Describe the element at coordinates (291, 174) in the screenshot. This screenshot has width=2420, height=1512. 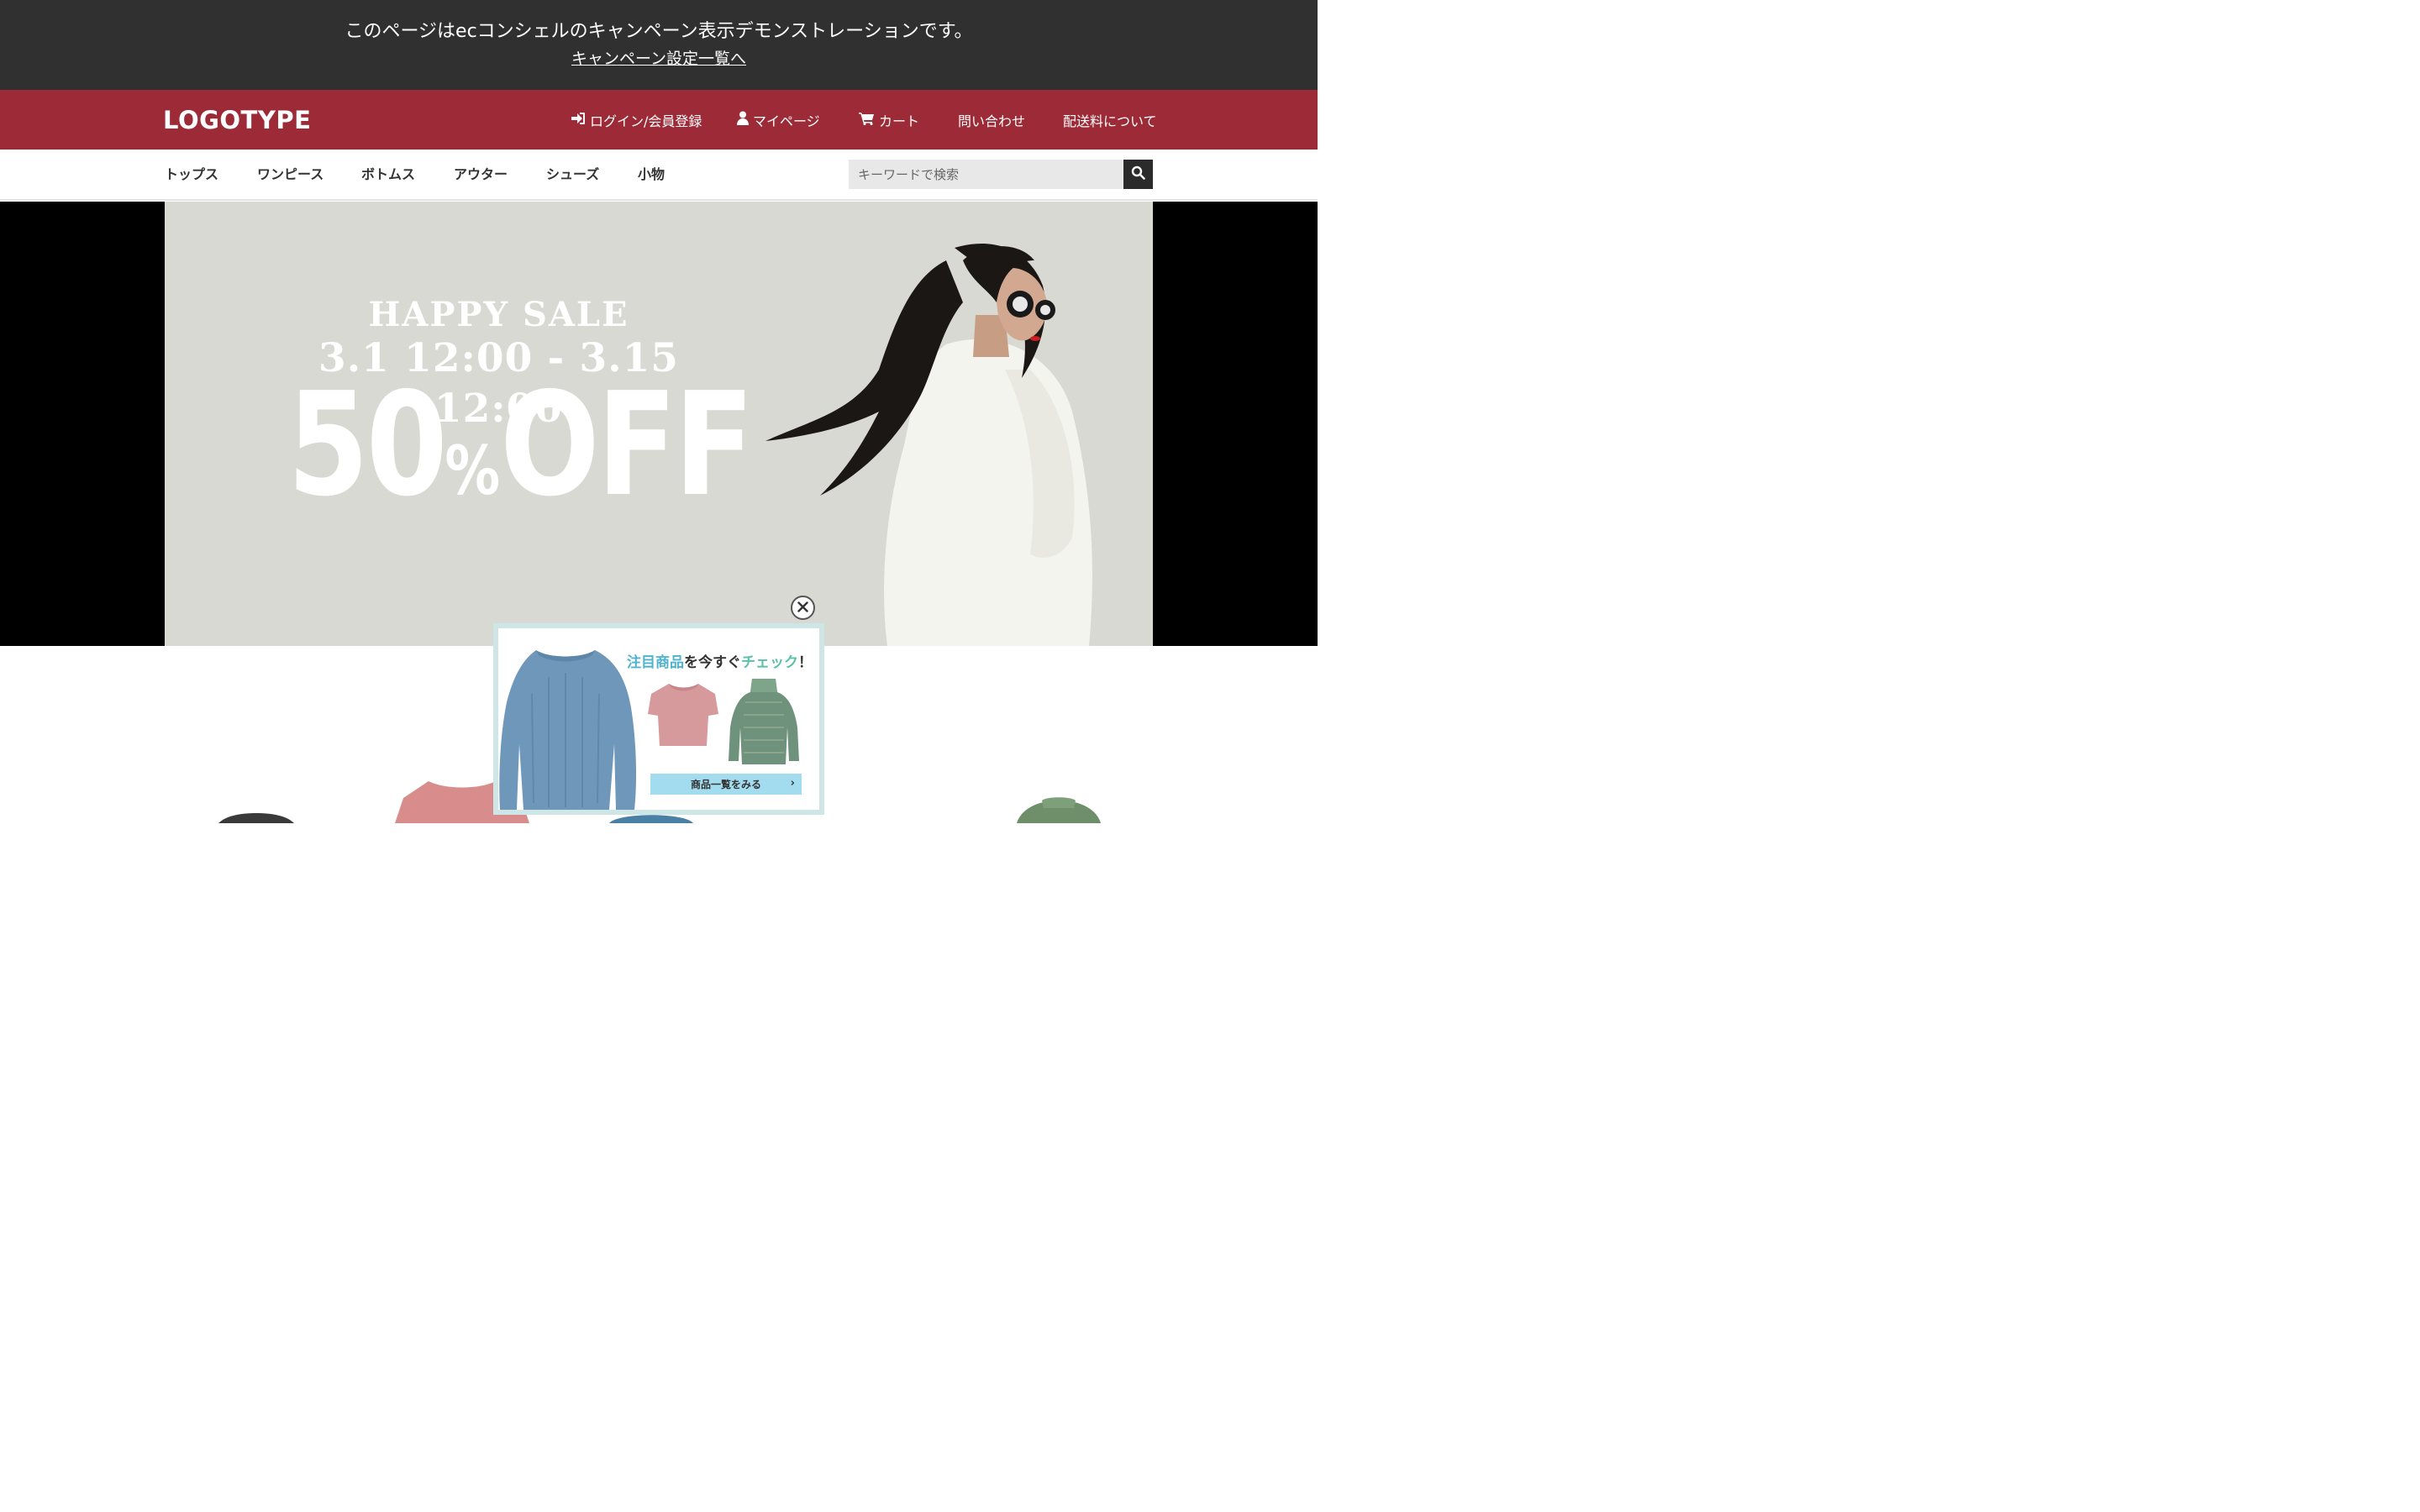
I see `category-onepiece: ワンピース` at that location.